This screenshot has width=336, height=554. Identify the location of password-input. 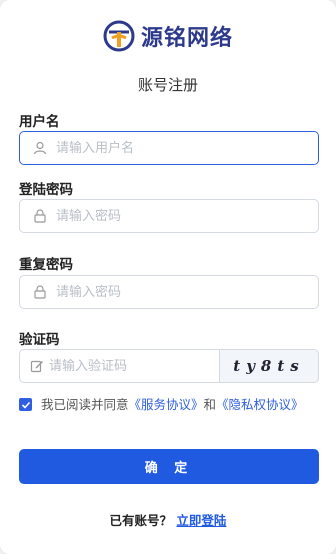
(156, 216).